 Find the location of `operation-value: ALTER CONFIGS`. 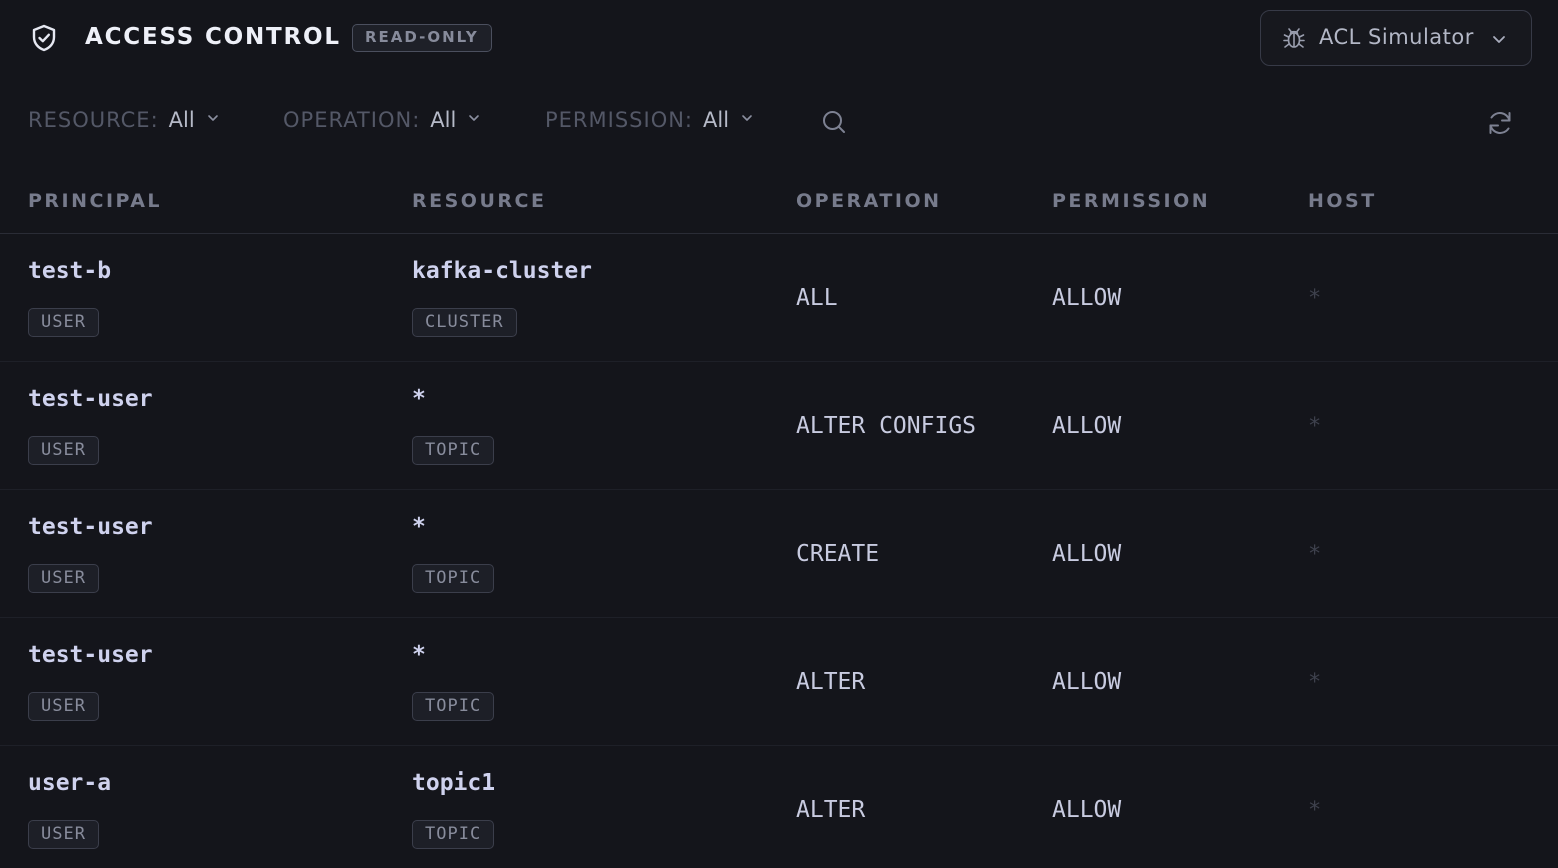

operation-value: ALTER CONFIGS is located at coordinates (886, 426).